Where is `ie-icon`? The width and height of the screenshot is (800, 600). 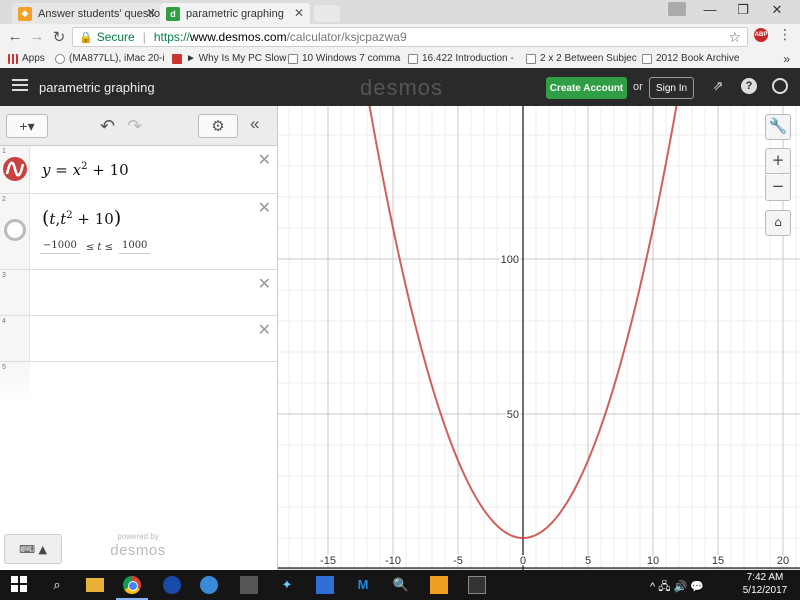
ie-icon is located at coordinates (209, 585).